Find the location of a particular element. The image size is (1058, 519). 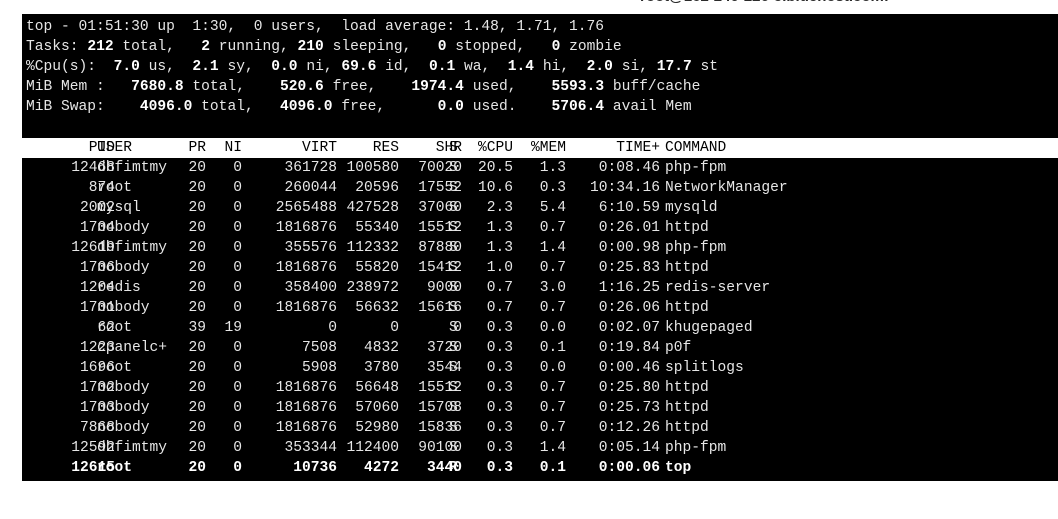

cell-command: NetworkManager is located at coordinates (726, 188).